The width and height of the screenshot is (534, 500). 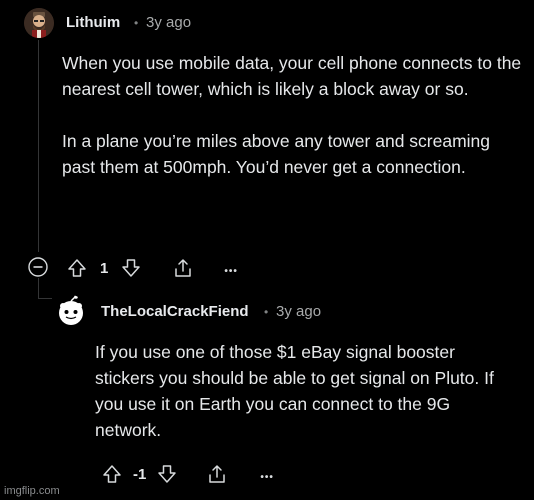 I want to click on collapse-button, so click(x=38, y=267).